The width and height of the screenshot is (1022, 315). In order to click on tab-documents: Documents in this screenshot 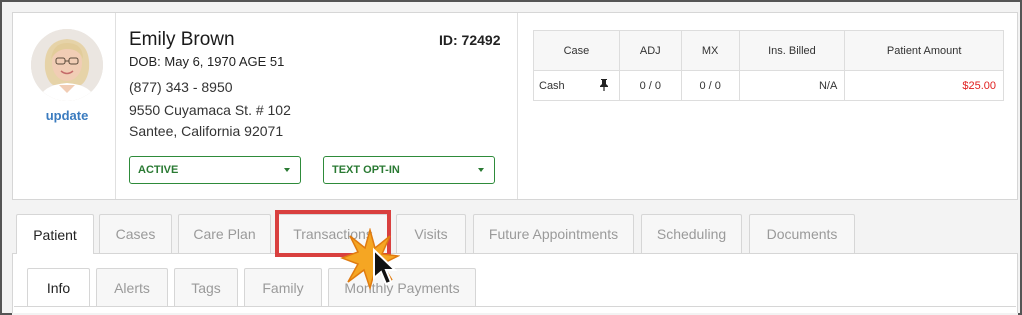, I will do `click(802, 233)`.